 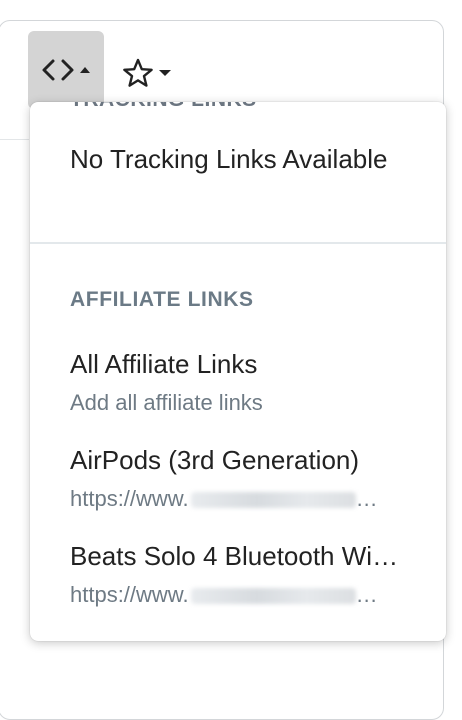 What do you see at coordinates (162, 299) in the screenshot?
I see `affiliate-links-heading: AFFILIATE LINKS` at bounding box center [162, 299].